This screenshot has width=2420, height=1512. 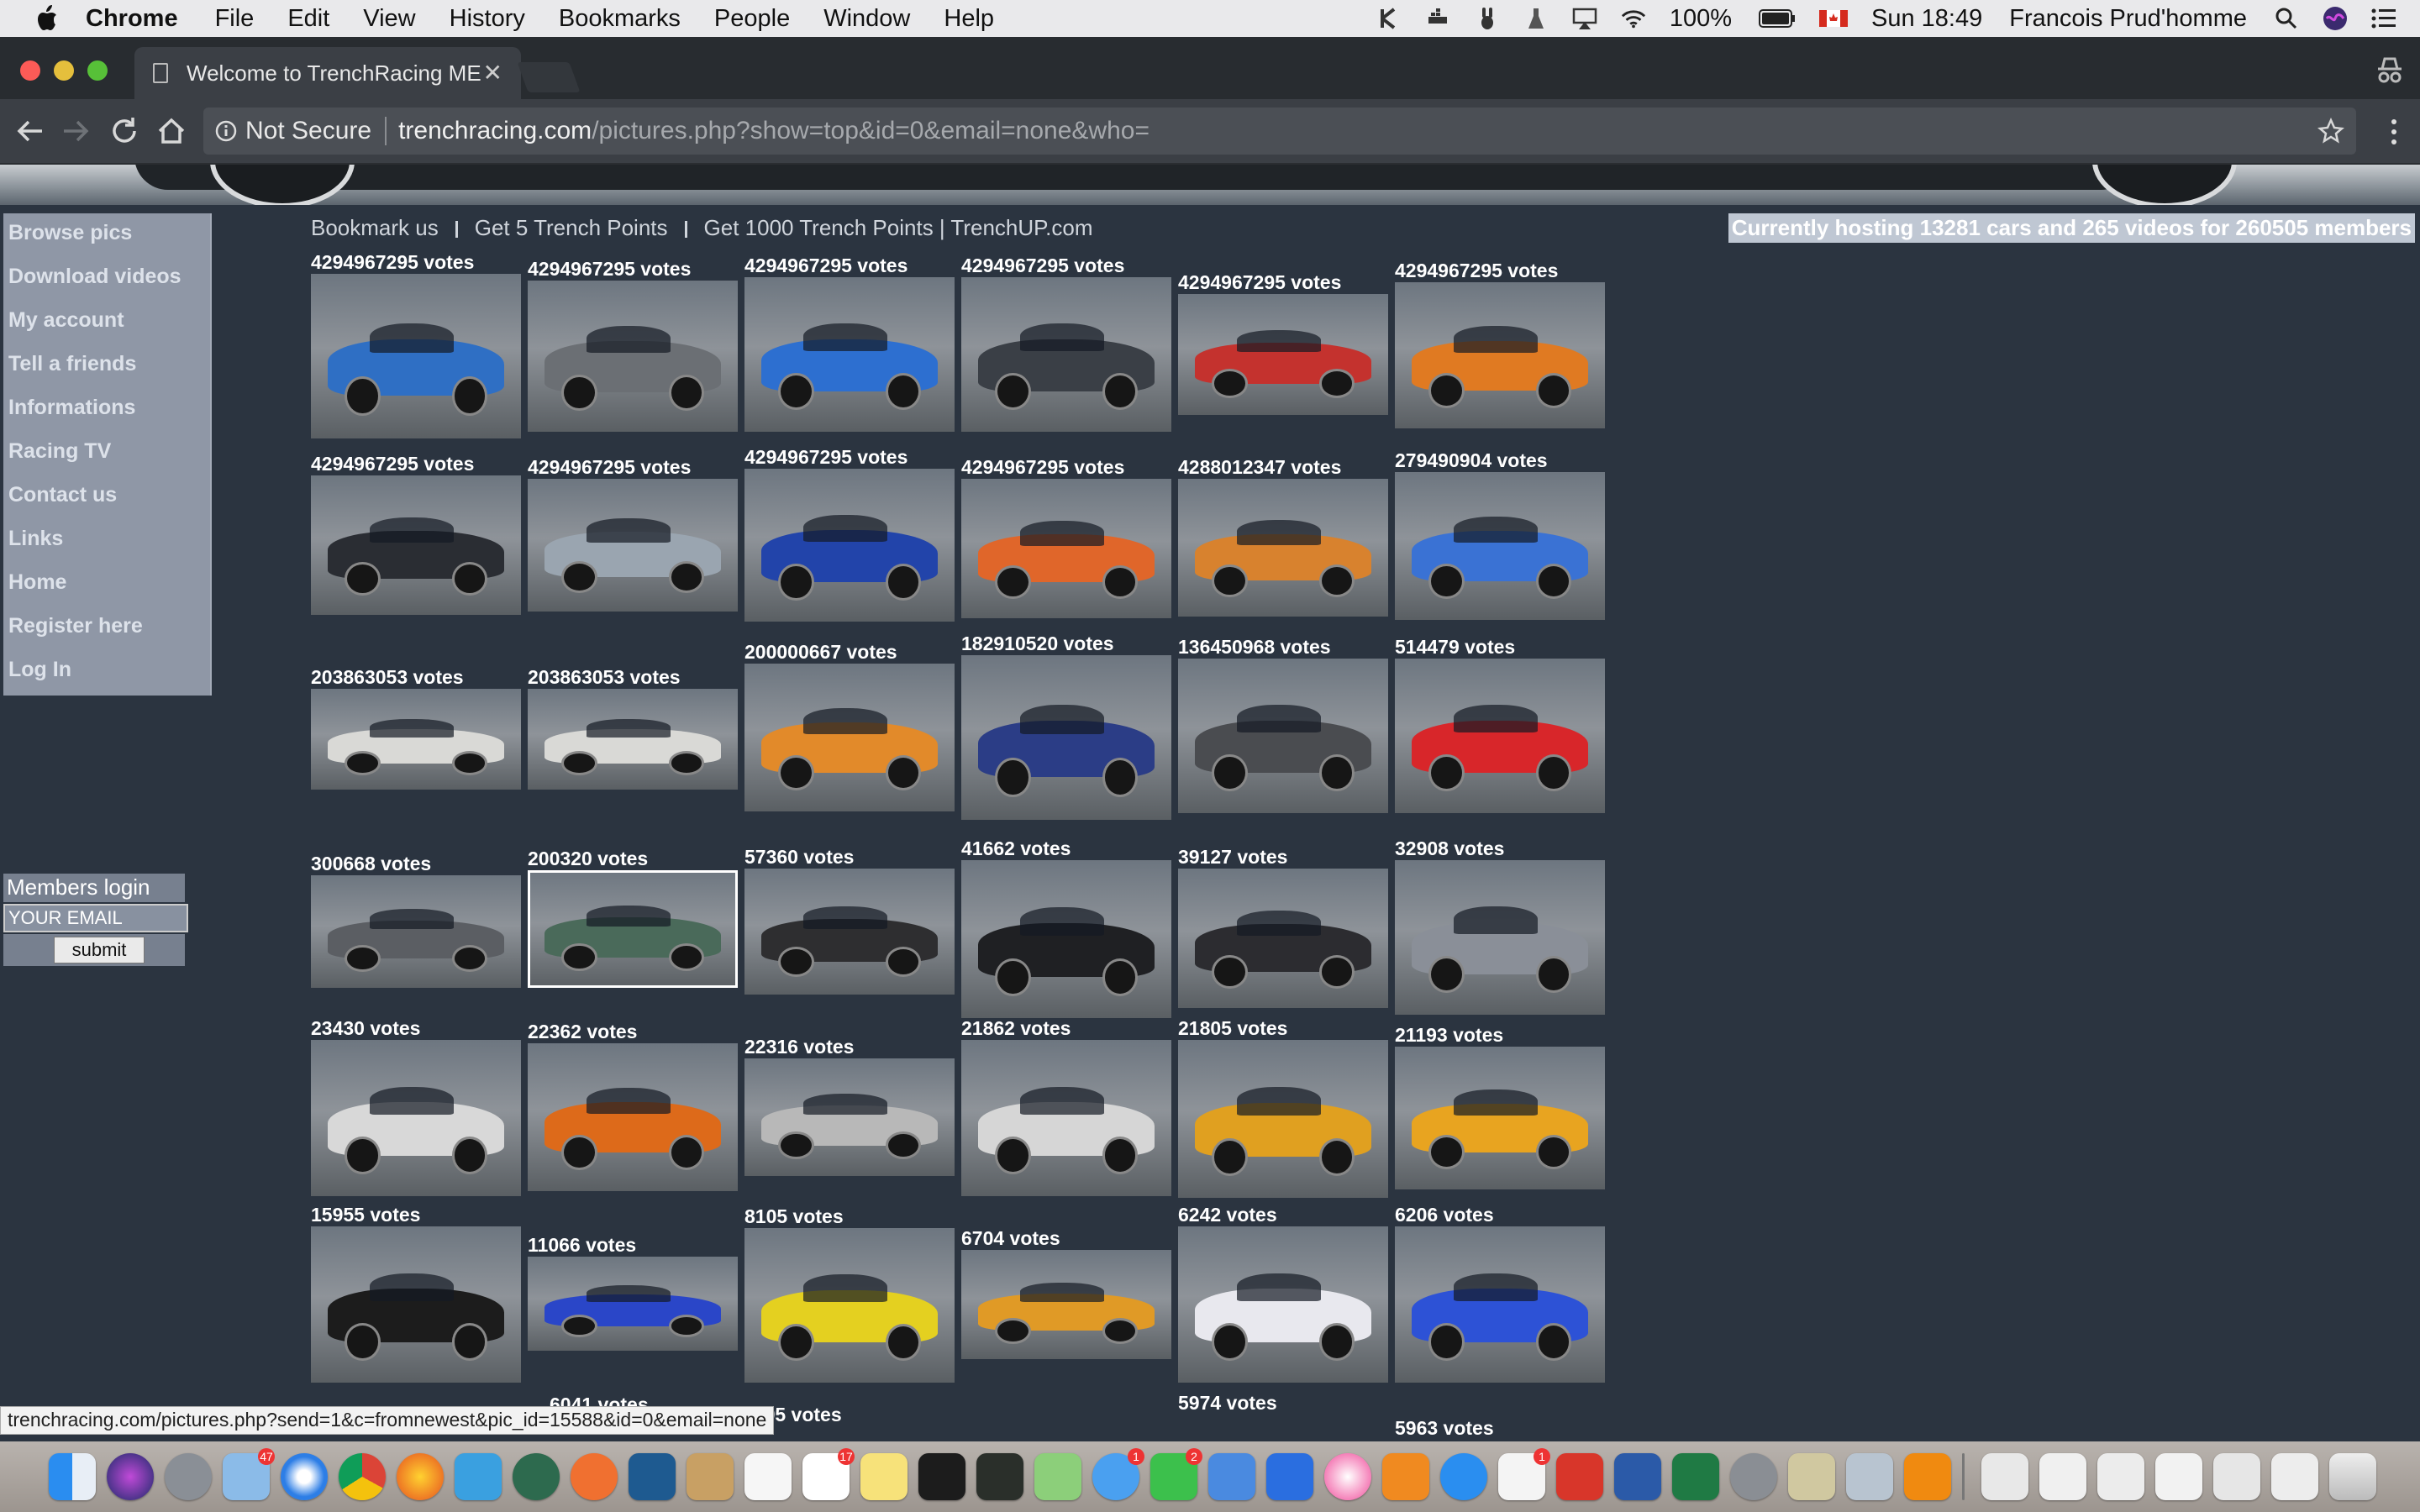 What do you see at coordinates (1524, 1474) in the screenshot?
I see `slack-icon: 1` at bounding box center [1524, 1474].